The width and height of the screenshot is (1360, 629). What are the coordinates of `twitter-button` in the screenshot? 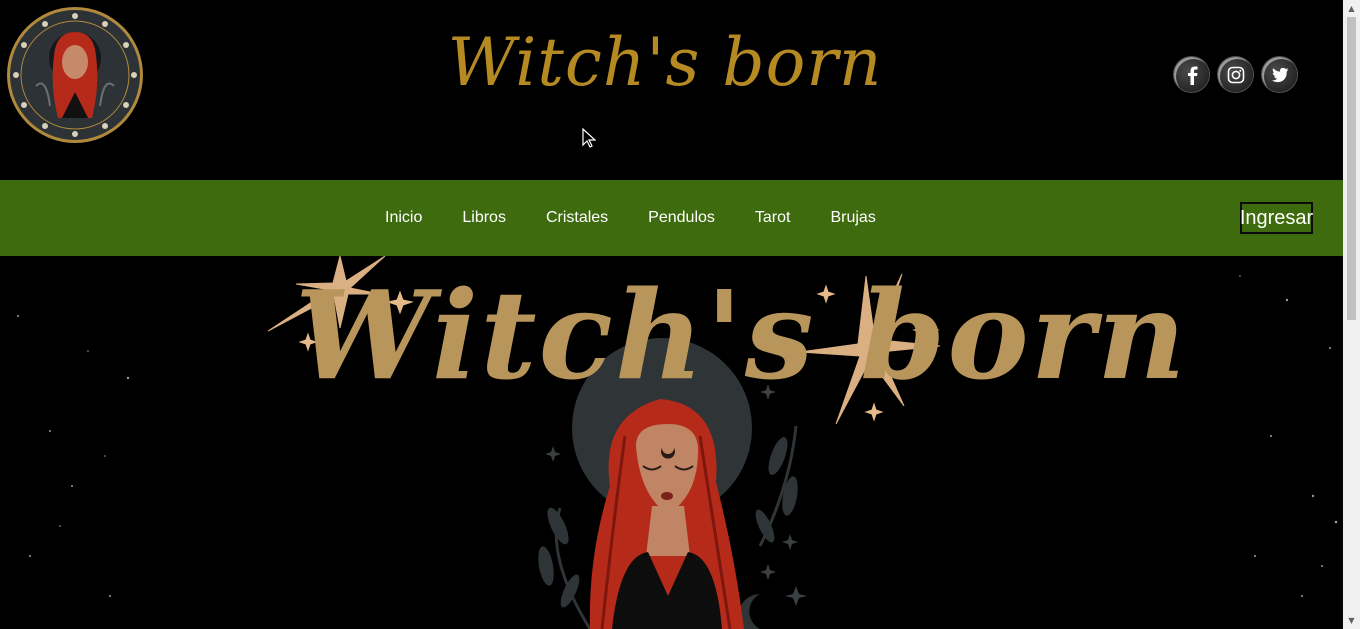 It's located at (1279, 74).